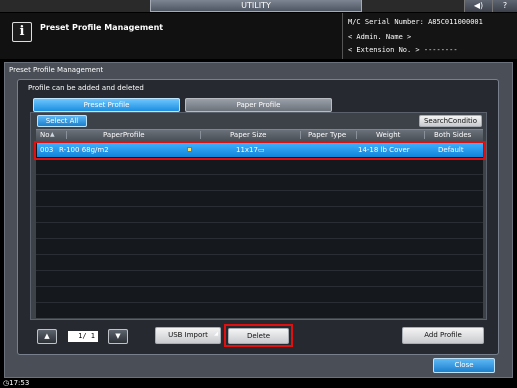 Image resolution: width=517 pixels, height=388 pixels. I want to click on usb-import-label: USB Import, so click(188, 335).